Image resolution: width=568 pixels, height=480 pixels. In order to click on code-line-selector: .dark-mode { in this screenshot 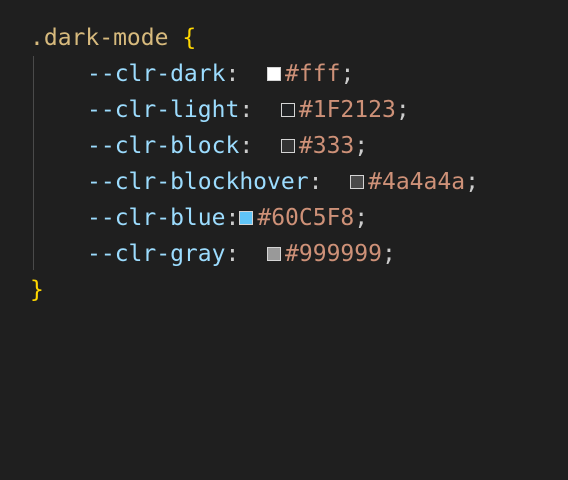, I will do `click(113, 38)`.